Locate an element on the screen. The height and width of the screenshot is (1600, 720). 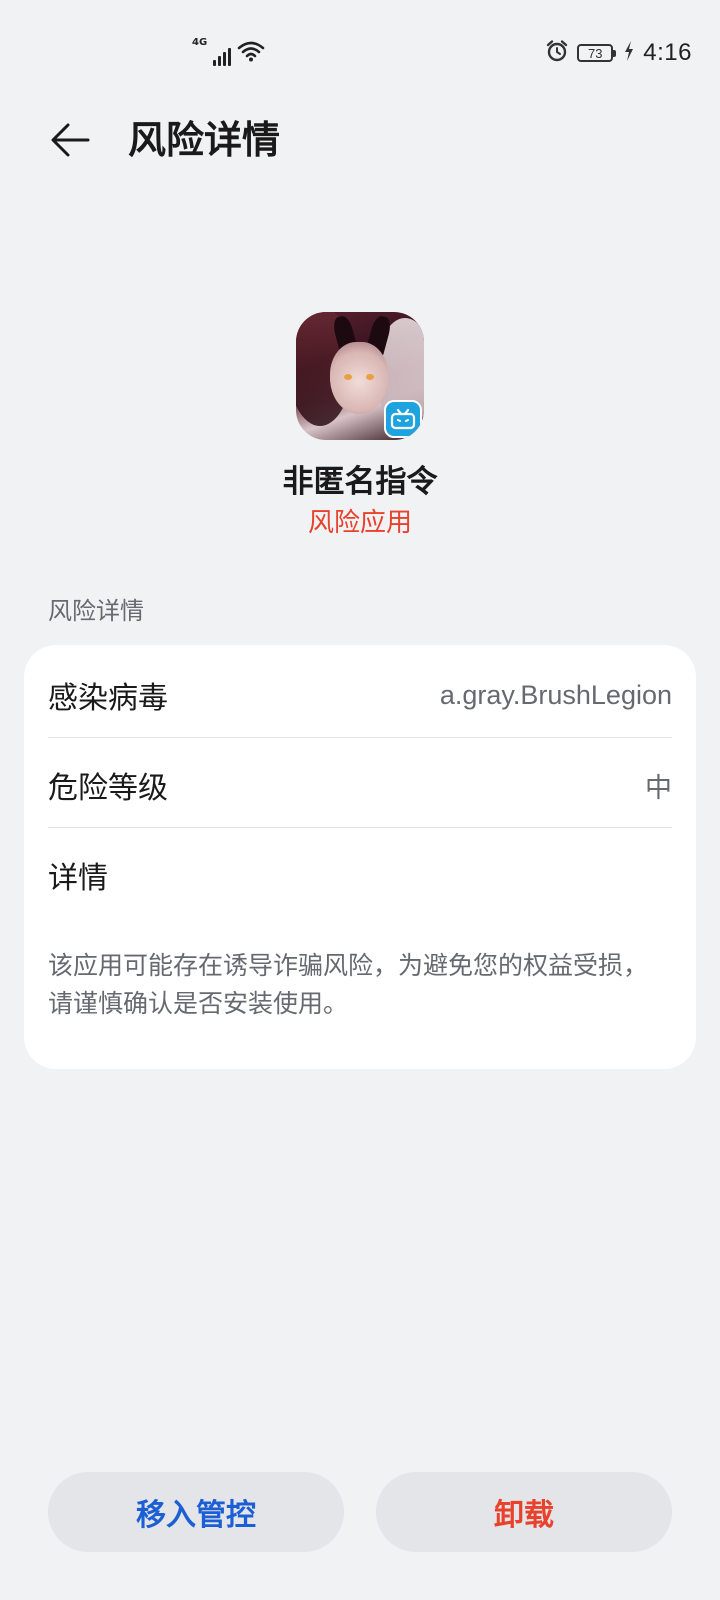
app-info: 非匿名指令 风险应用 is located at coordinates (360, 426).